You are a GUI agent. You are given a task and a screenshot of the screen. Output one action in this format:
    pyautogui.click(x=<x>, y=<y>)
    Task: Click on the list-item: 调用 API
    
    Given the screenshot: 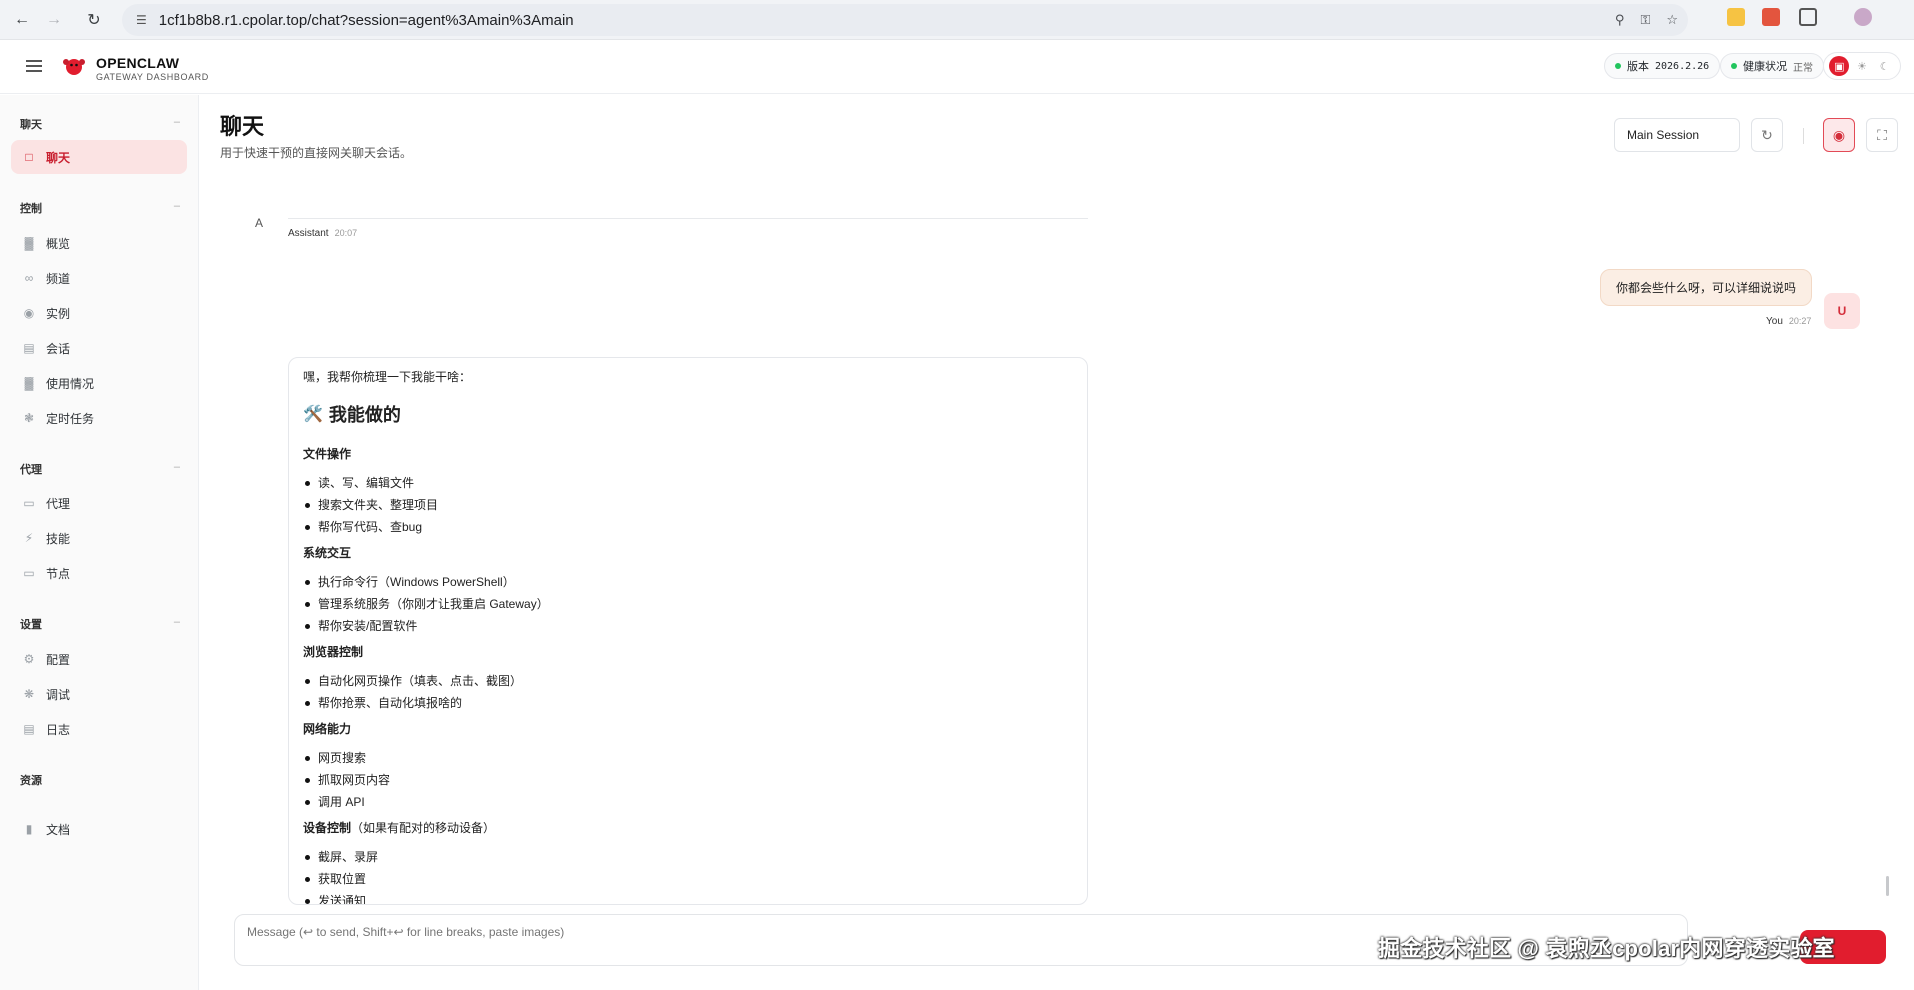 What is the action you would take?
    pyautogui.click(x=688, y=802)
    